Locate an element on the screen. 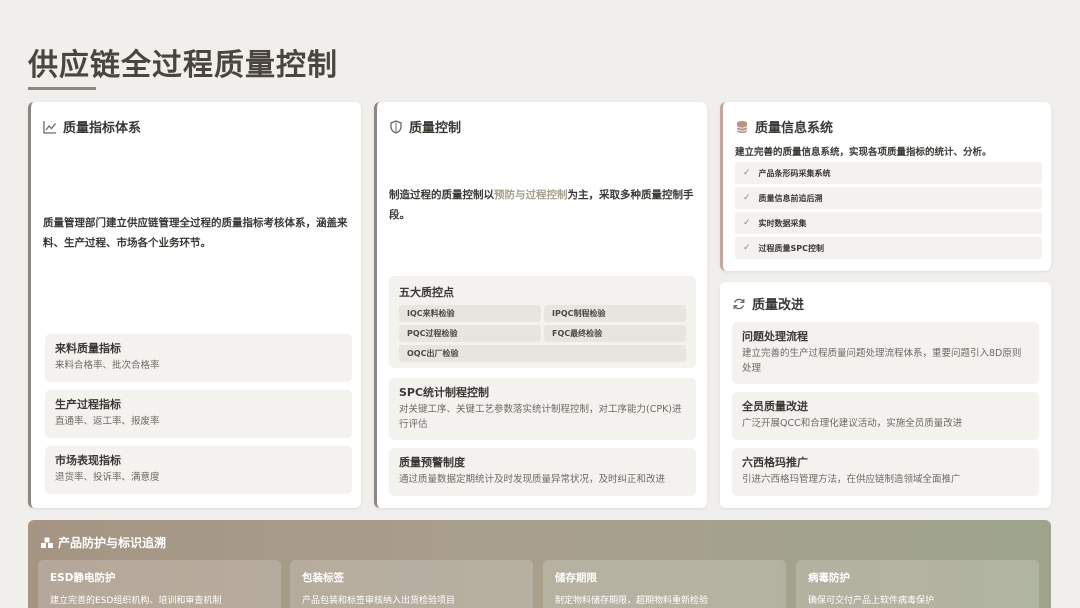  index-item: 来料质量指标 来料合格率、批次合格率 is located at coordinates (198, 358).